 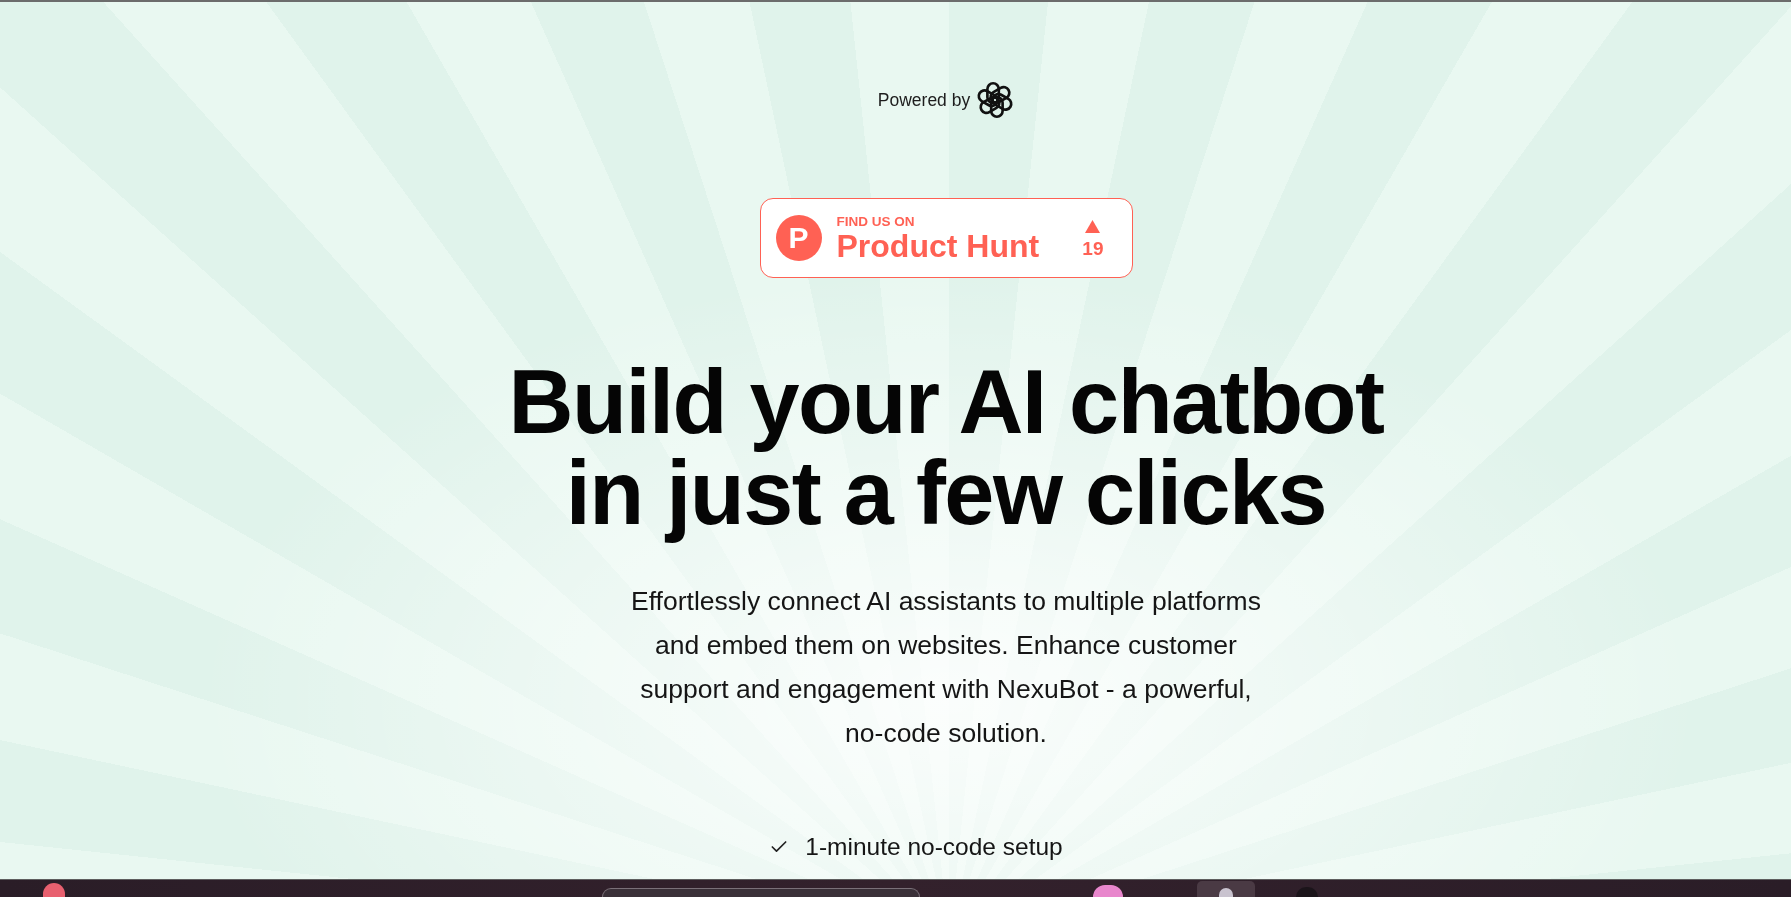 I want to click on product-hunt-link: P FIND US ON Product Hunt 19, so click(x=946, y=238).